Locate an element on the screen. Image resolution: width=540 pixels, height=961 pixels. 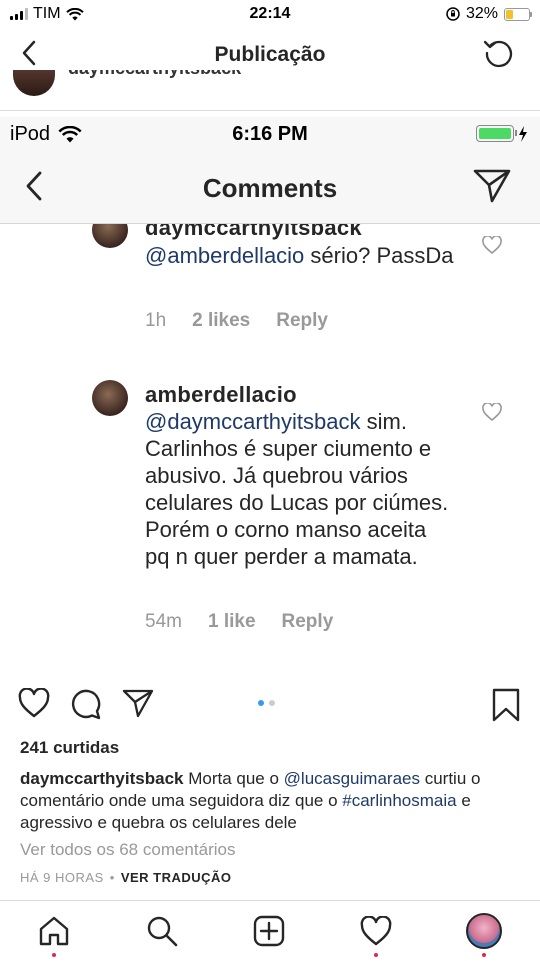
home-icon is located at coordinates (54, 931).